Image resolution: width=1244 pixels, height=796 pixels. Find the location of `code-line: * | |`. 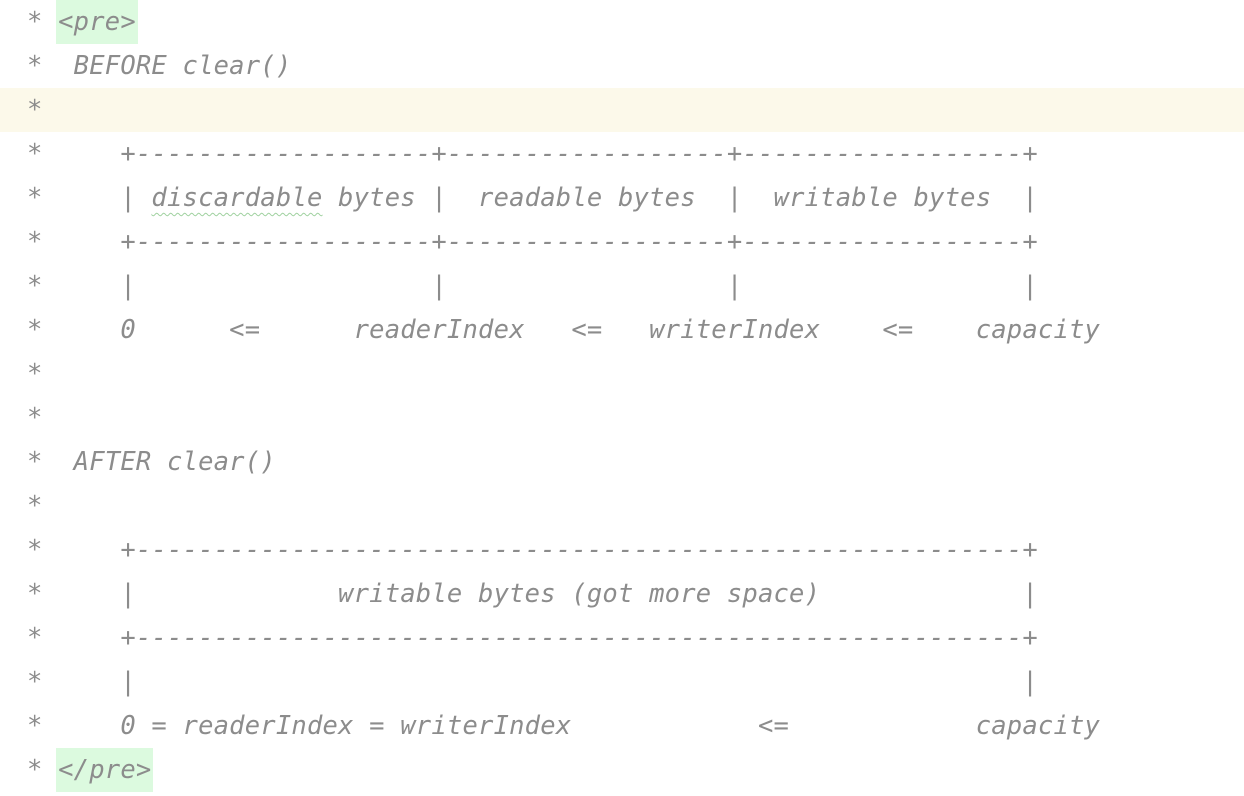

code-line: * | | is located at coordinates (622, 682).